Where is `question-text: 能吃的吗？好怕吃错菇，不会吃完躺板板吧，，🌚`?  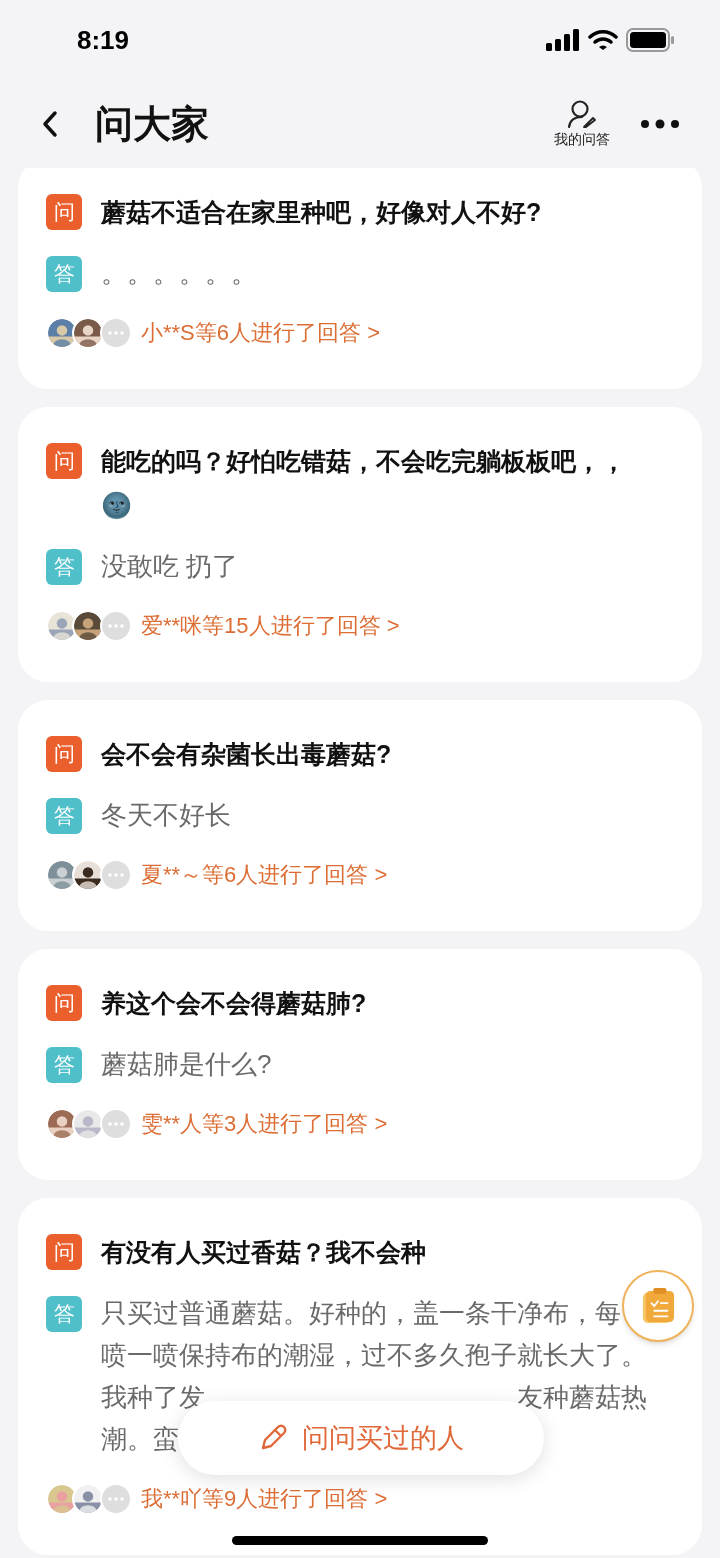
question-text: 能吃的吗？好怕吃错菇，不会吃完躺板板吧，，🌚 is located at coordinates (364, 483).